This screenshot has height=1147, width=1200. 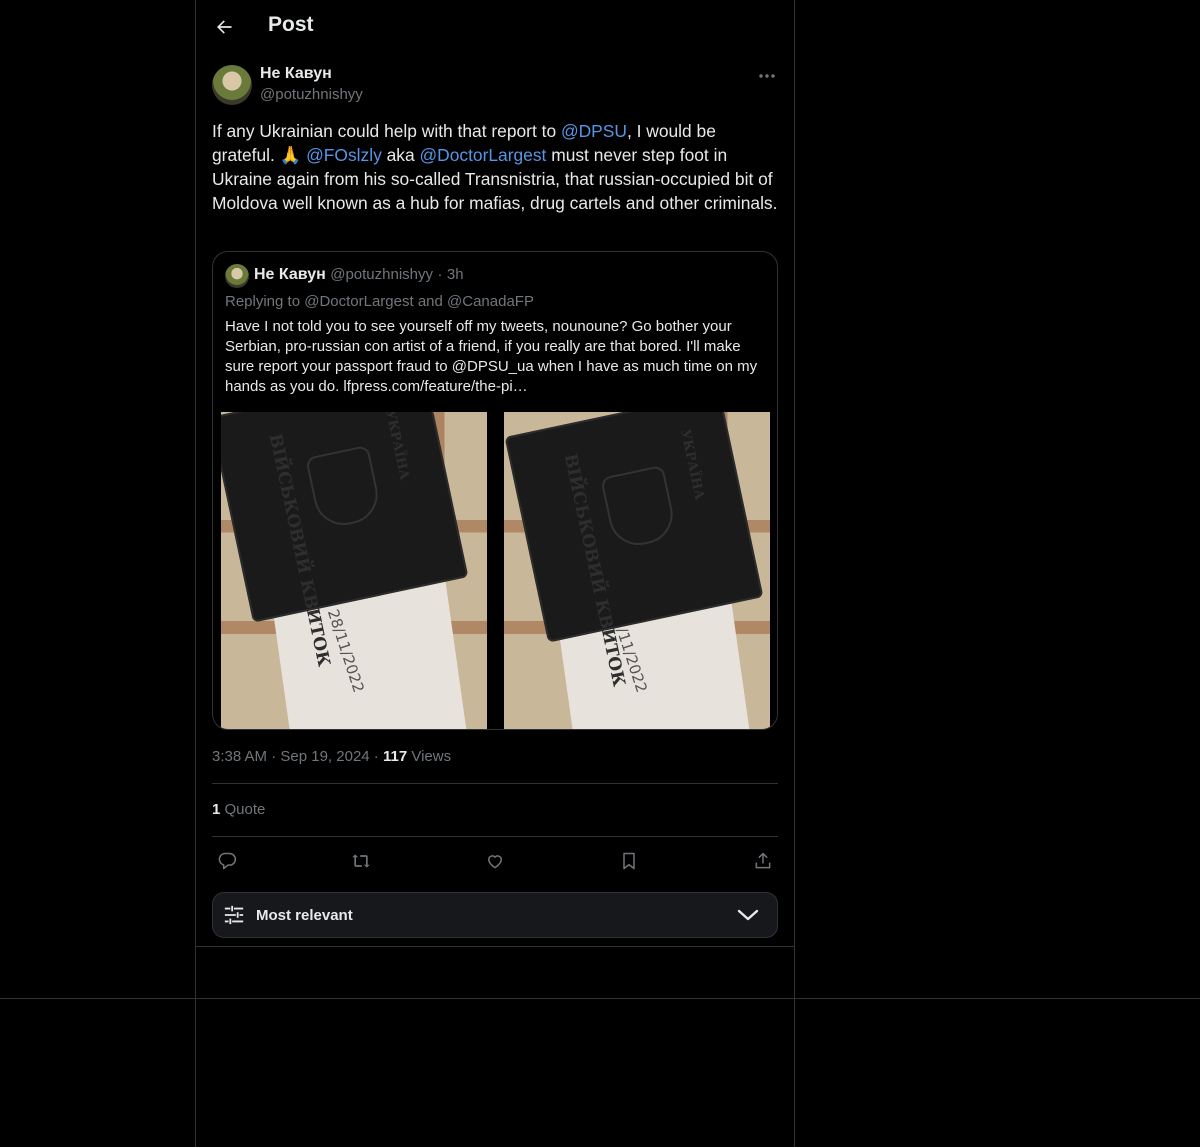 I want to click on reply-button, so click(x=227, y=861).